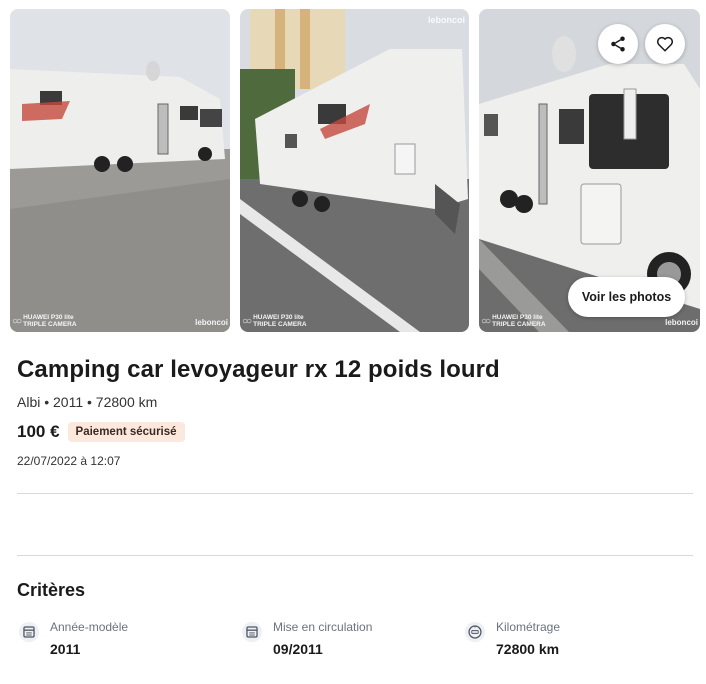  What do you see at coordinates (298, 649) in the screenshot?
I see `criteria-value: 09/2011` at bounding box center [298, 649].